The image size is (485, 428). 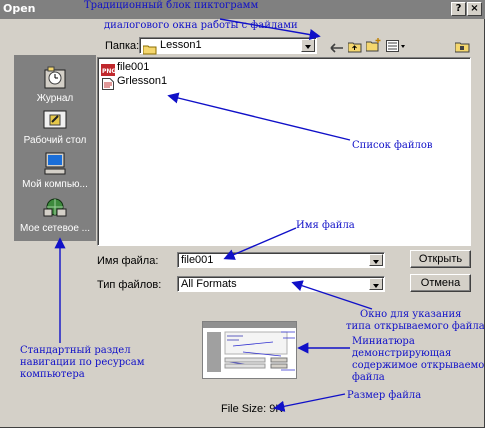 I want to click on annotation-thumb-3: содержимое открываемого, so click(x=418, y=365).